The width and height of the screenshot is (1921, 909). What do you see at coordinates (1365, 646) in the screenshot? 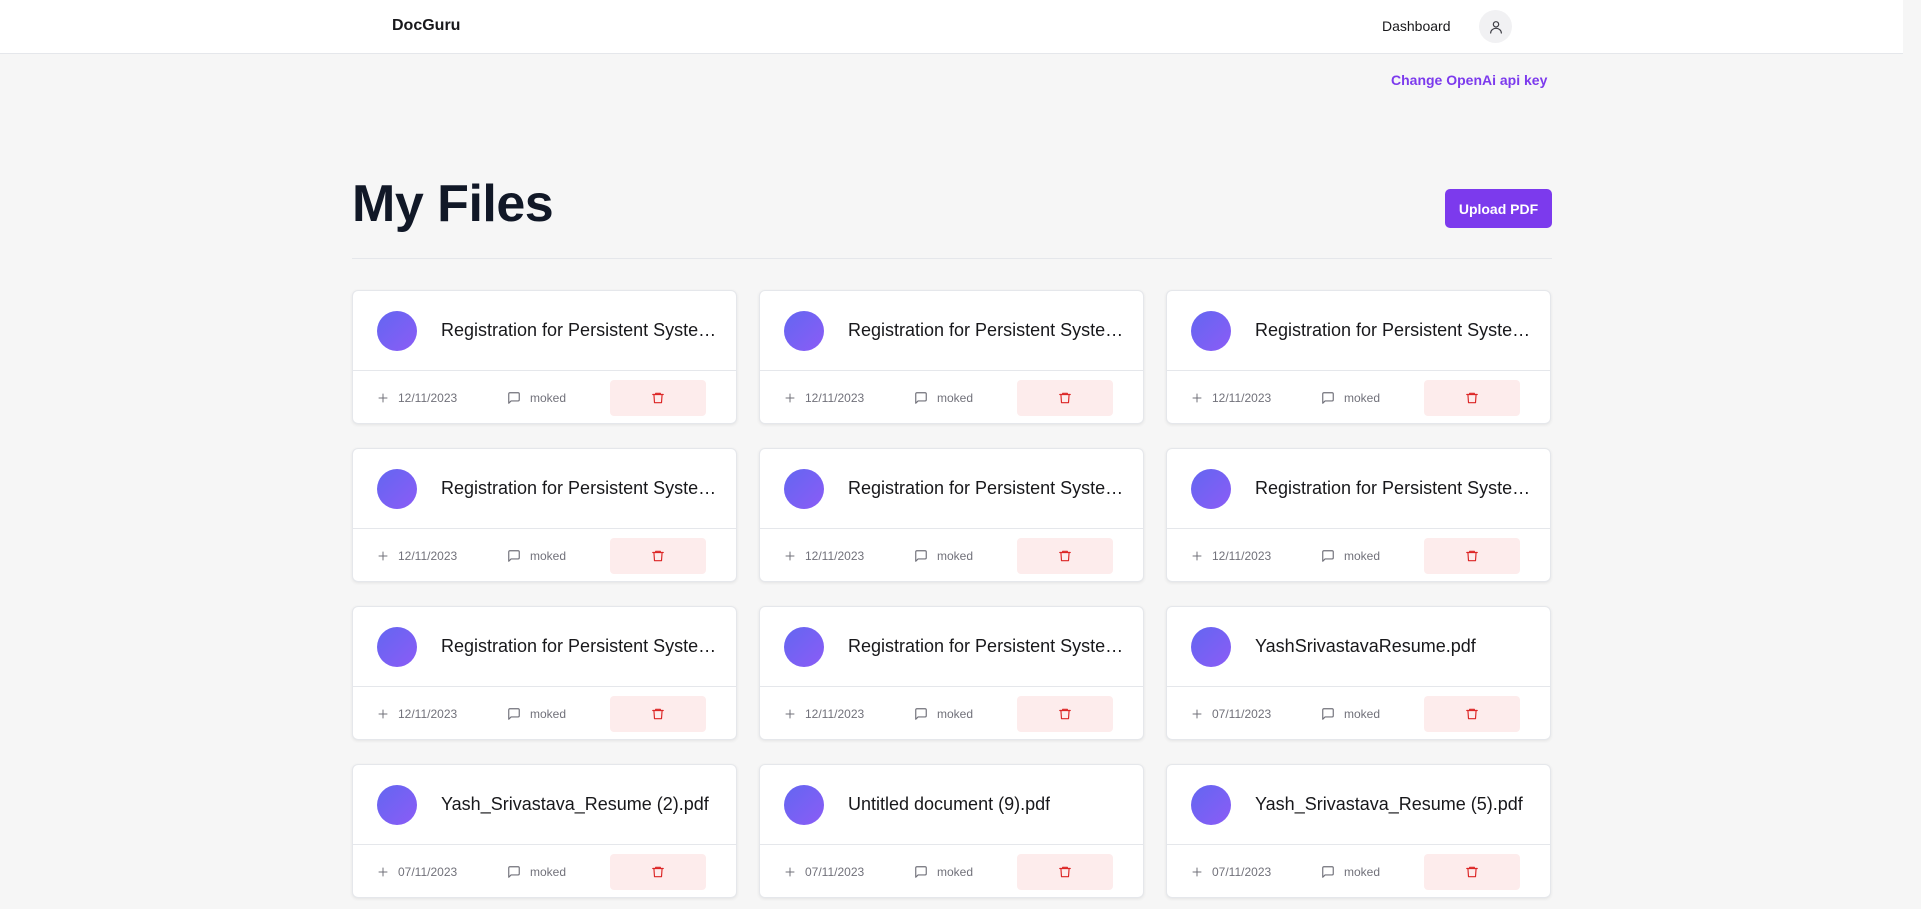
I see `file-name: YashSrivastavaResume.pdf` at bounding box center [1365, 646].